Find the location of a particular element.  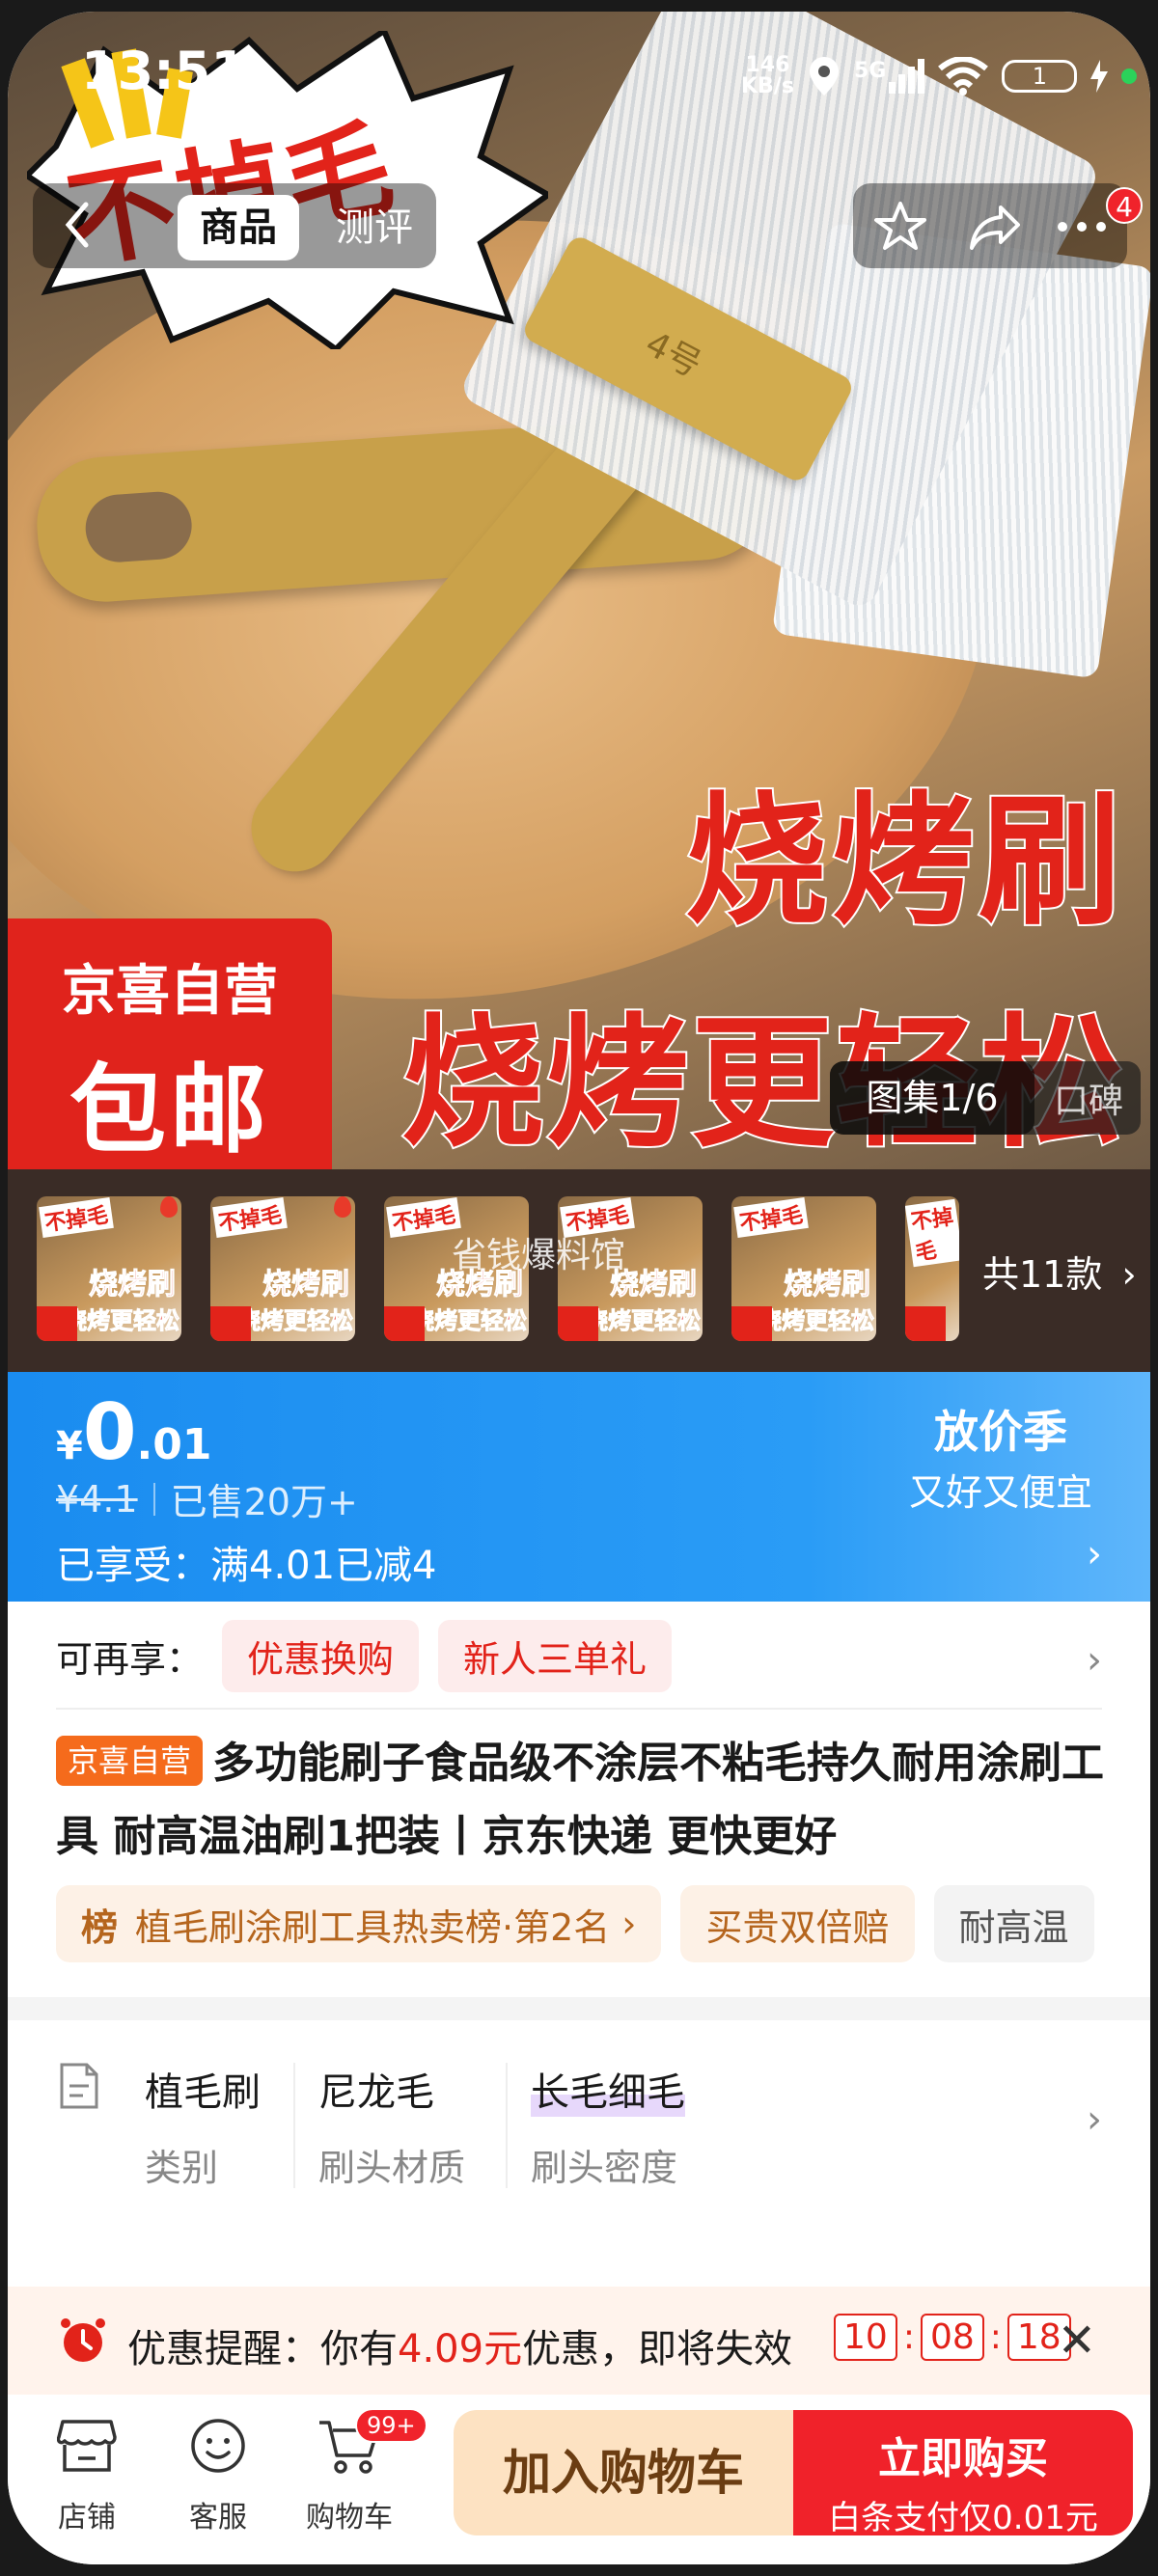

star-icon is located at coordinates (900, 226).